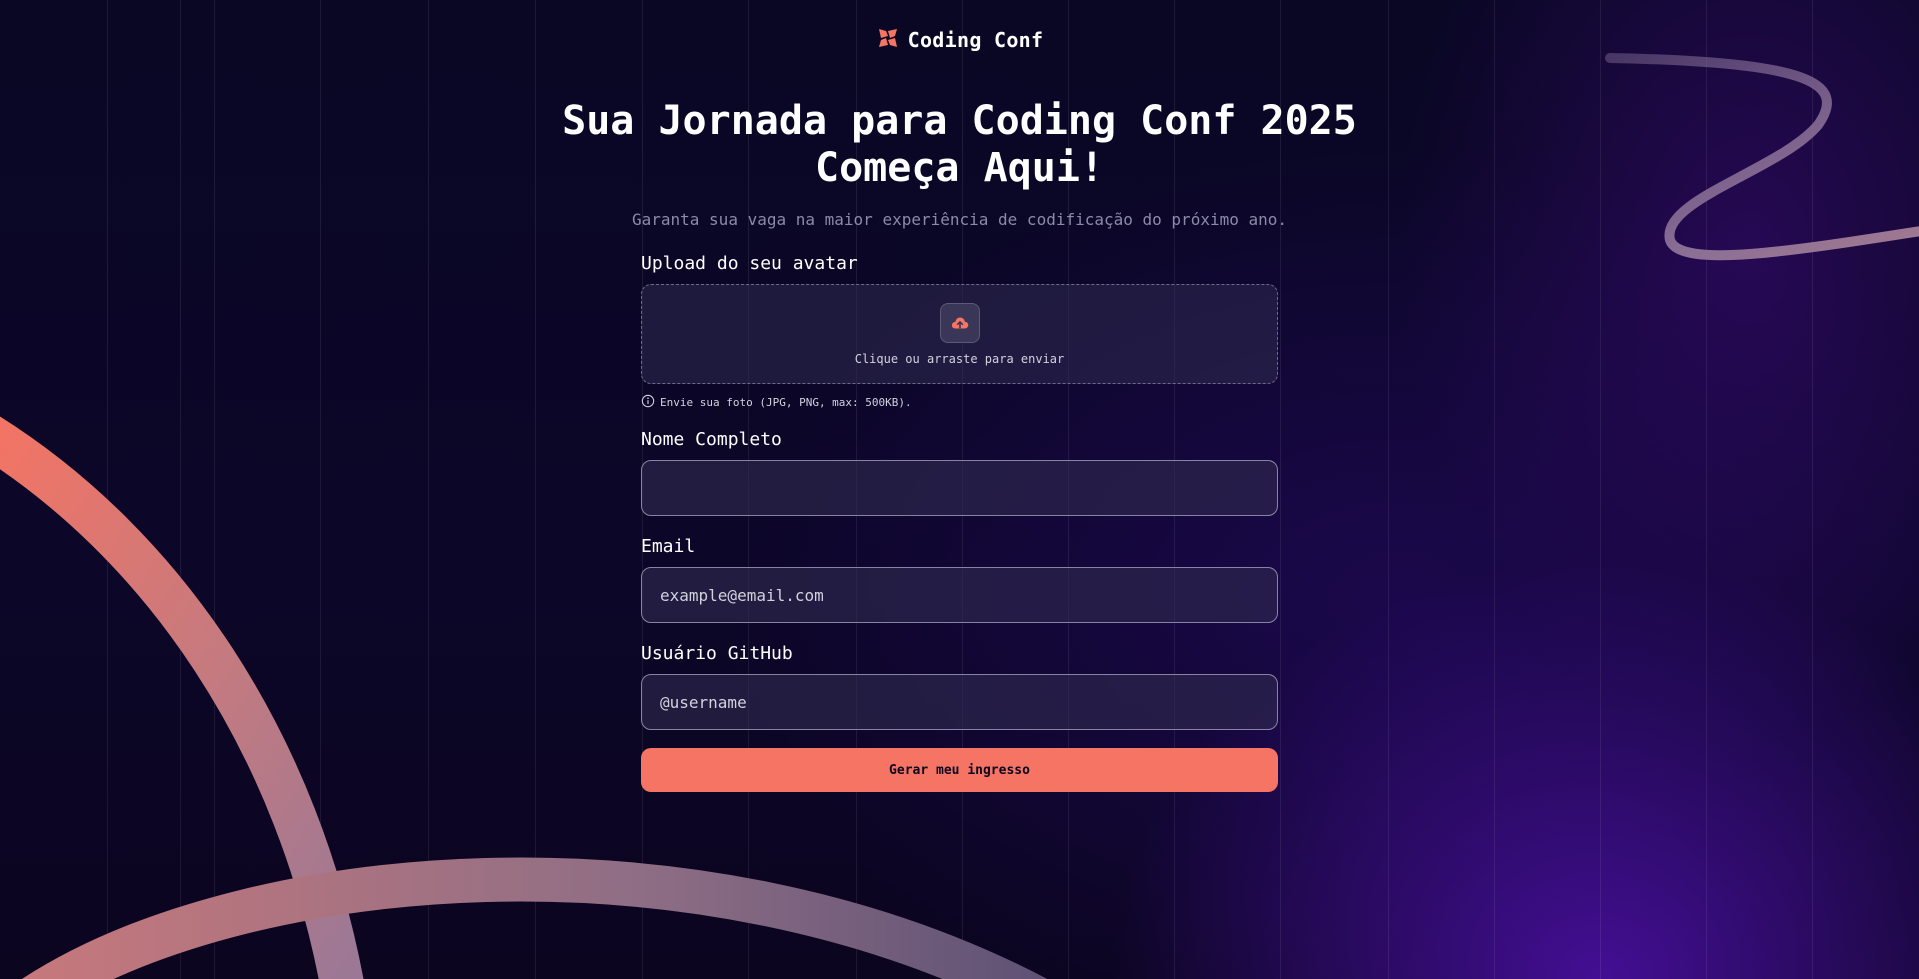 The height and width of the screenshot is (979, 1919). What do you see at coordinates (749, 263) in the screenshot?
I see `avatar-label: Upload do seu avatar` at bounding box center [749, 263].